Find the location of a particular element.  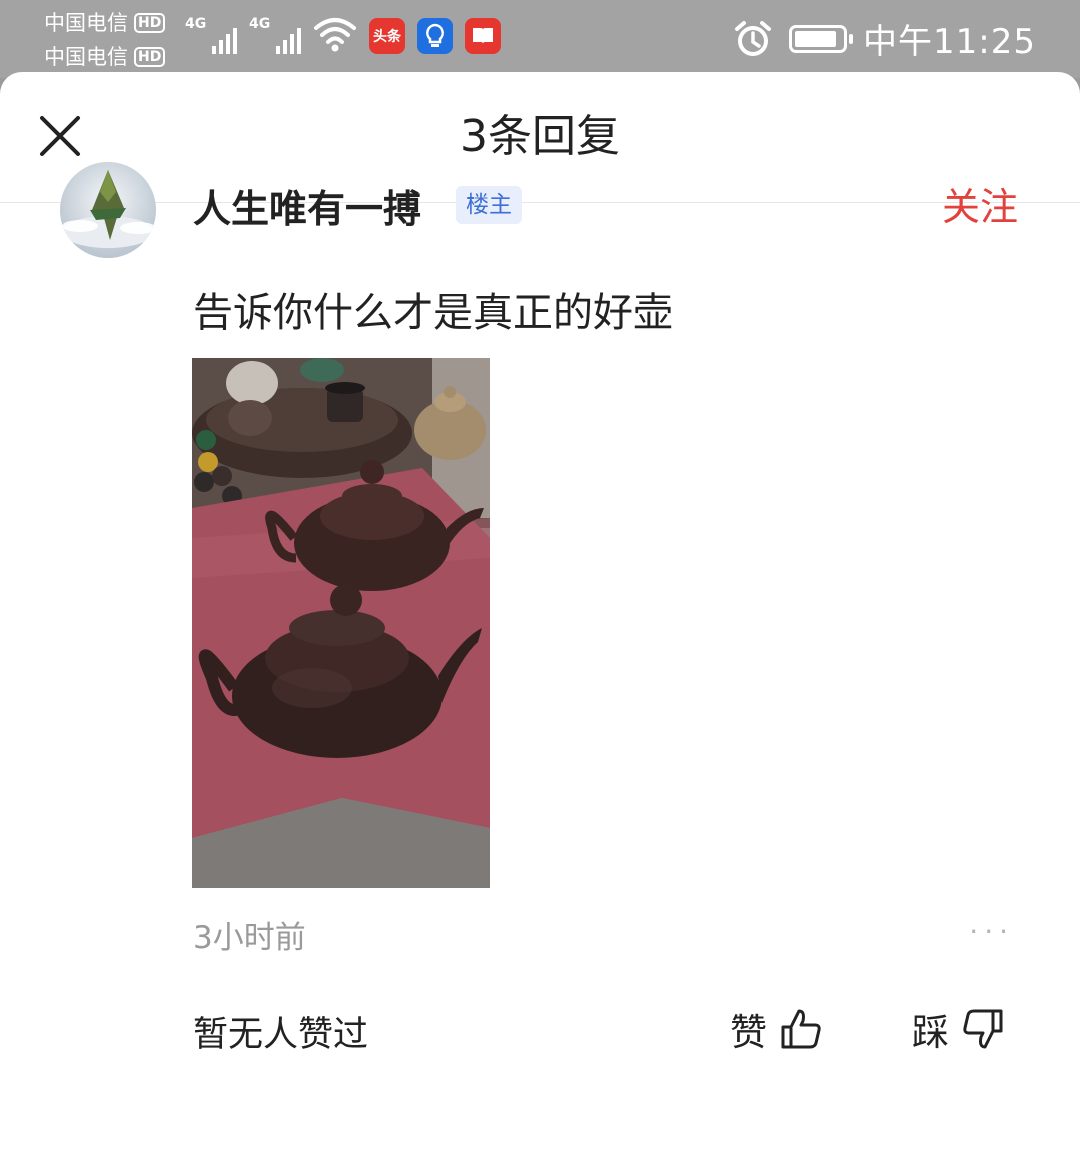

battery-level is located at coordinates (815, 38).